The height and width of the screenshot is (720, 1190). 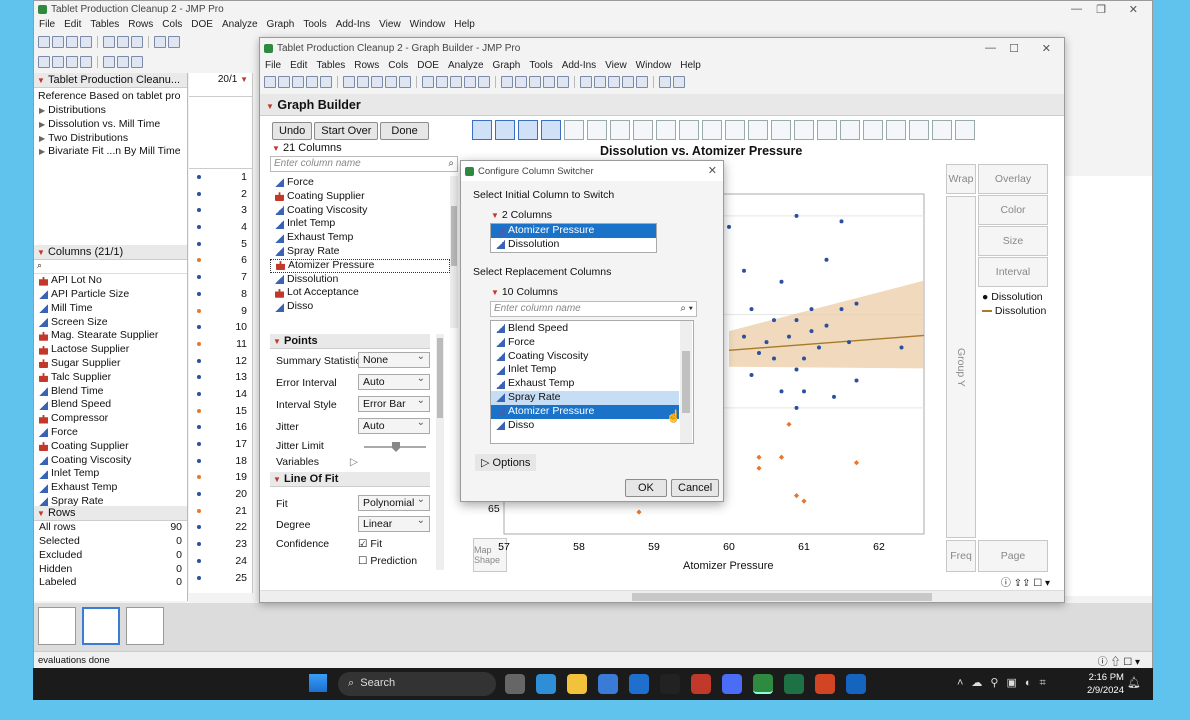 What do you see at coordinates (346, 131) in the screenshot?
I see `start-over-button: Start Over` at bounding box center [346, 131].